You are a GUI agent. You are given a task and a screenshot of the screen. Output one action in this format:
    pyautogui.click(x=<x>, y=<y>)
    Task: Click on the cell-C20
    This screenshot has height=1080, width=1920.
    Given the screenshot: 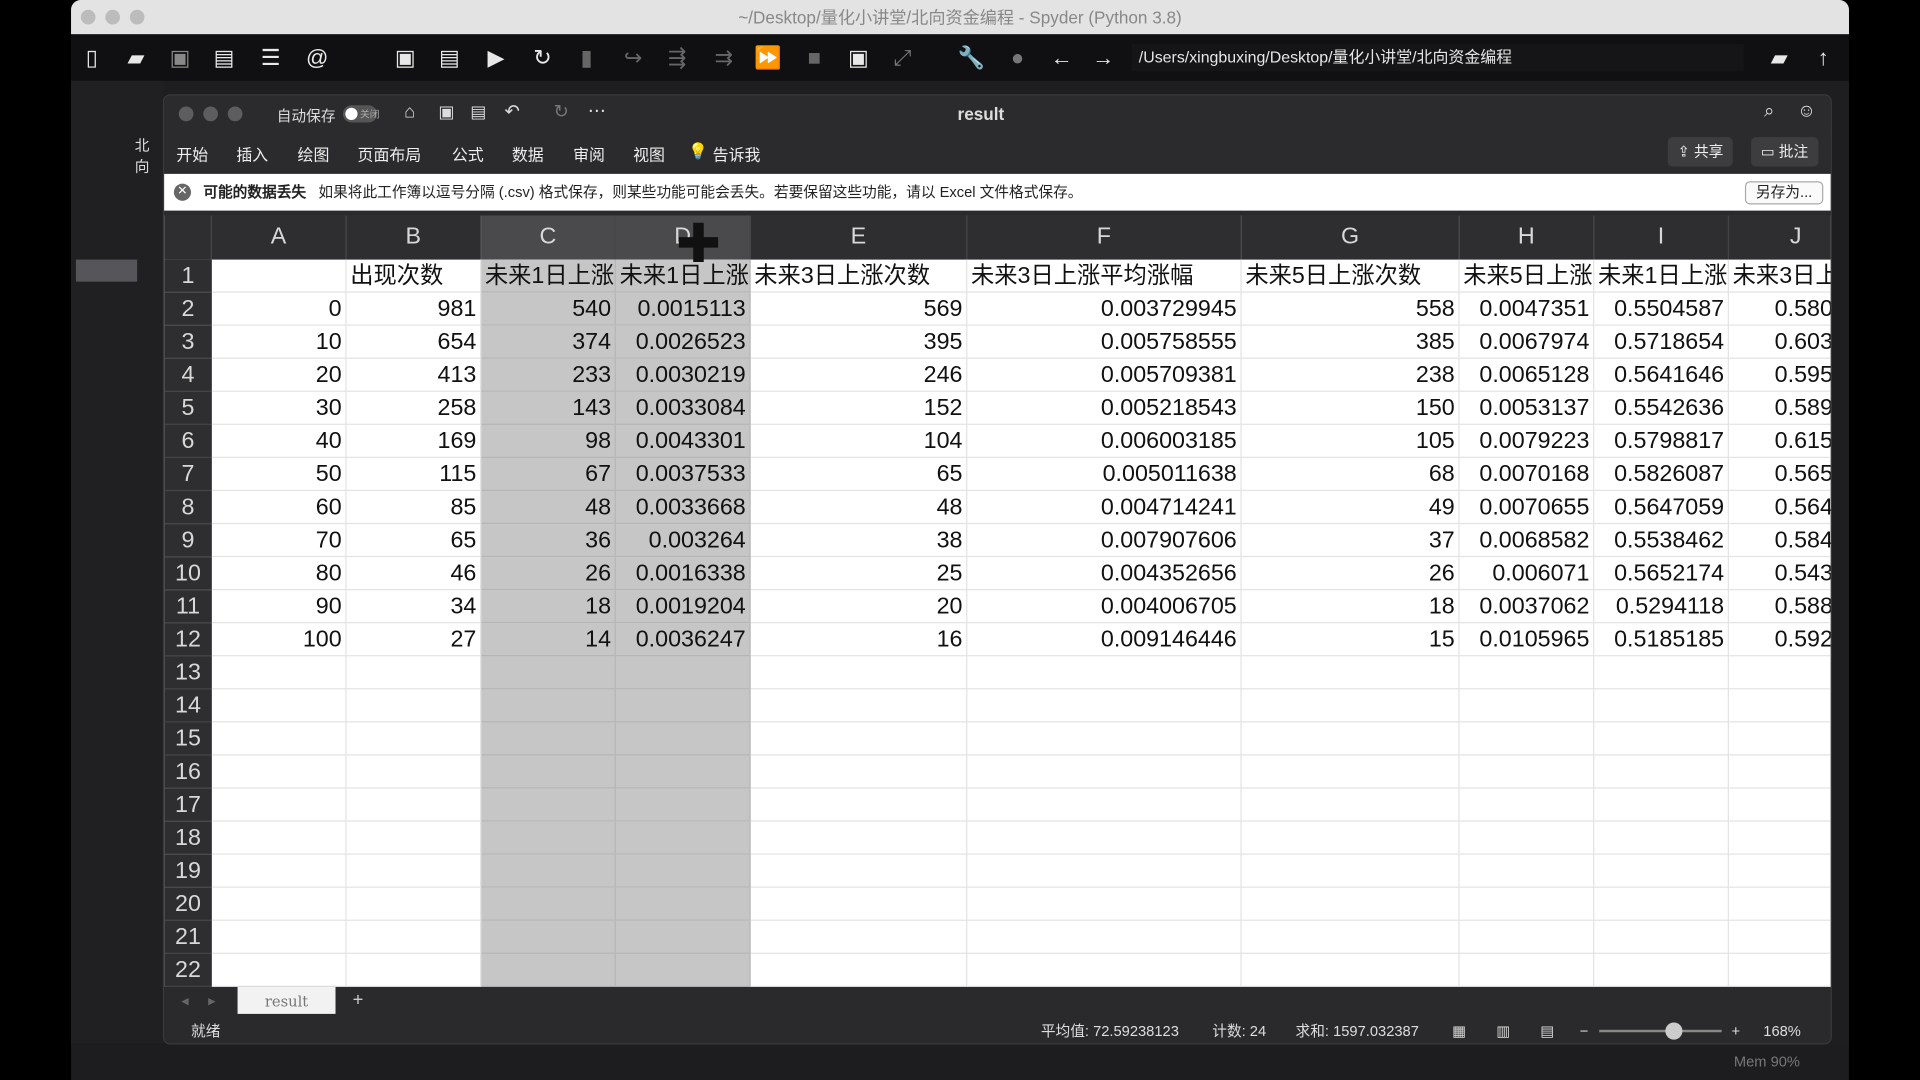 What is the action you would take?
    pyautogui.click(x=548, y=904)
    